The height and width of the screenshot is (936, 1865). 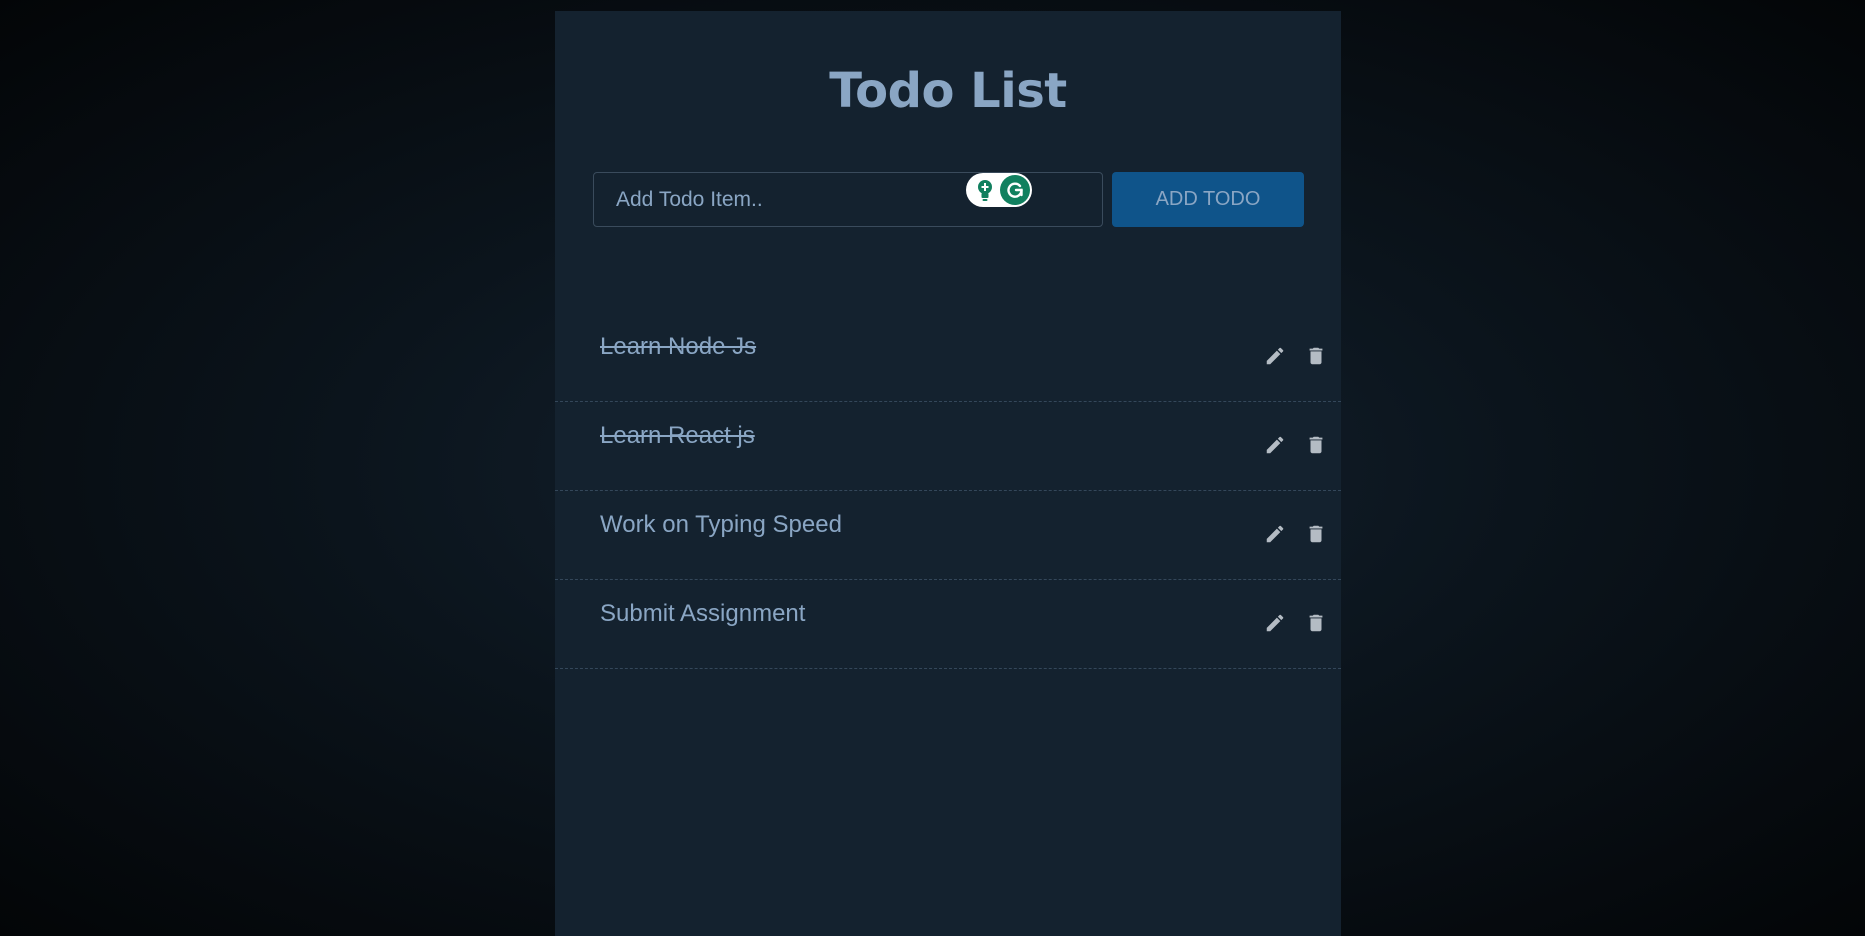 What do you see at coordinates (948, 357) in the screenshot?
I see `todo-item: Learn Node Js` at bounding box center [948, 357].